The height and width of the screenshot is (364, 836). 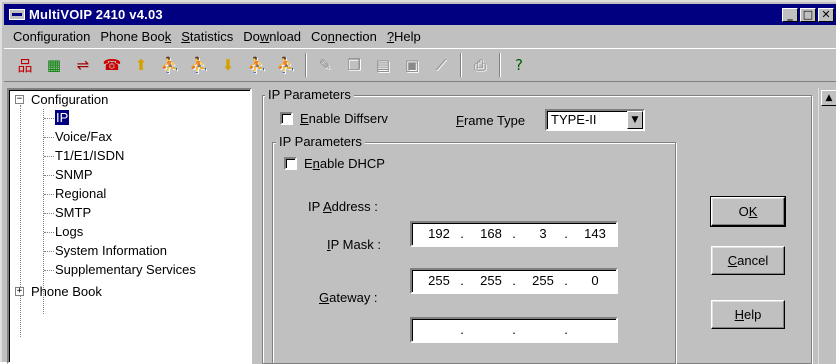 I want to click on ip-octet: 0, so click(x=595, y=281).